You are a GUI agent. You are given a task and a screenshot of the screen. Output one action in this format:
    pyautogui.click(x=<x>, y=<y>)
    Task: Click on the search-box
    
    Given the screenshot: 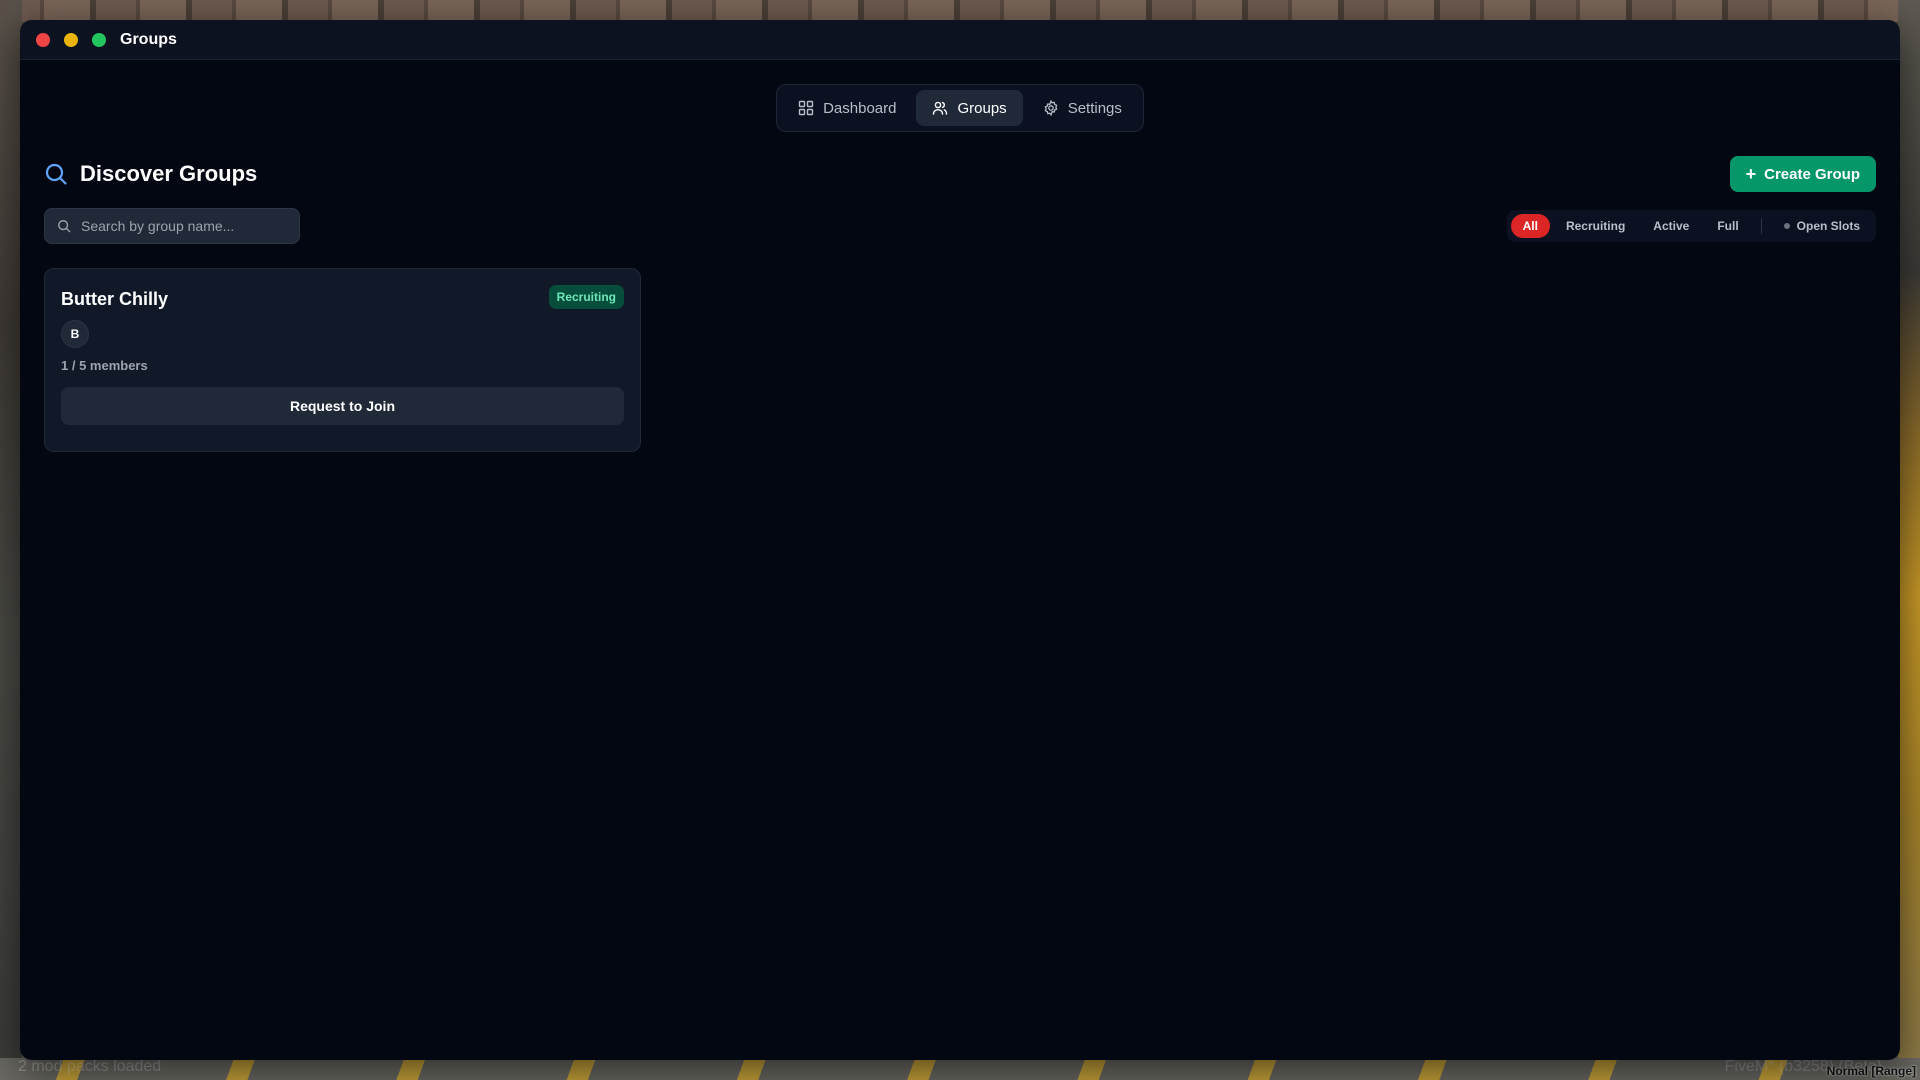 What is the action you would take?
    pyautogui.click(x=172, y=226)
    